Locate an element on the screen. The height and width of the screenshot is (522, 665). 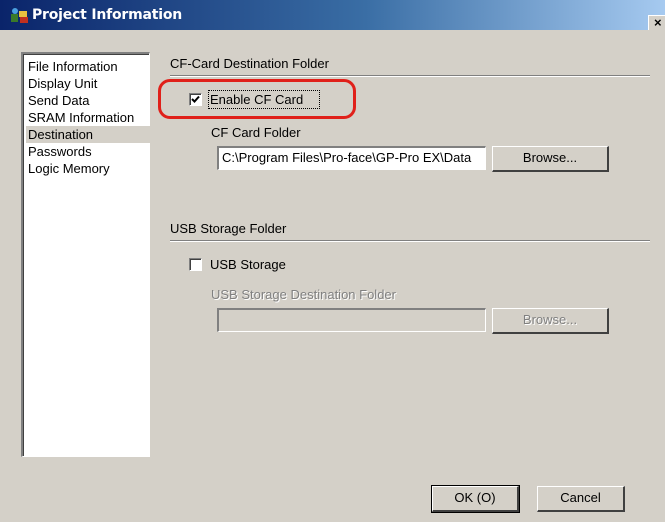
ok-button: OK (O) is located at coordinates (475, 499).